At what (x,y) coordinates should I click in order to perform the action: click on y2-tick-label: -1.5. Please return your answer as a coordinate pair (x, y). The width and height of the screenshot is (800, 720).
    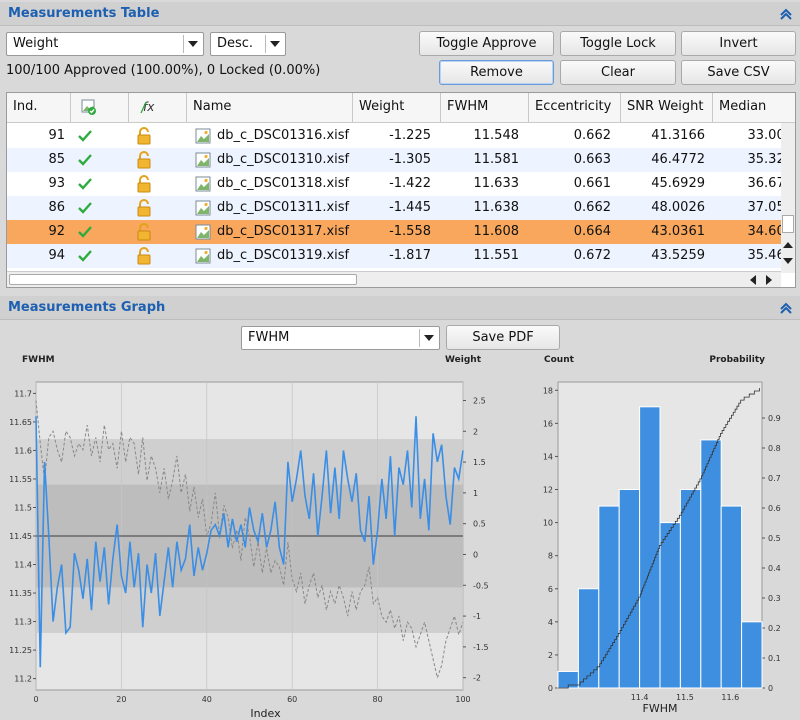
    Looking at the image, I should click on (481, 647).